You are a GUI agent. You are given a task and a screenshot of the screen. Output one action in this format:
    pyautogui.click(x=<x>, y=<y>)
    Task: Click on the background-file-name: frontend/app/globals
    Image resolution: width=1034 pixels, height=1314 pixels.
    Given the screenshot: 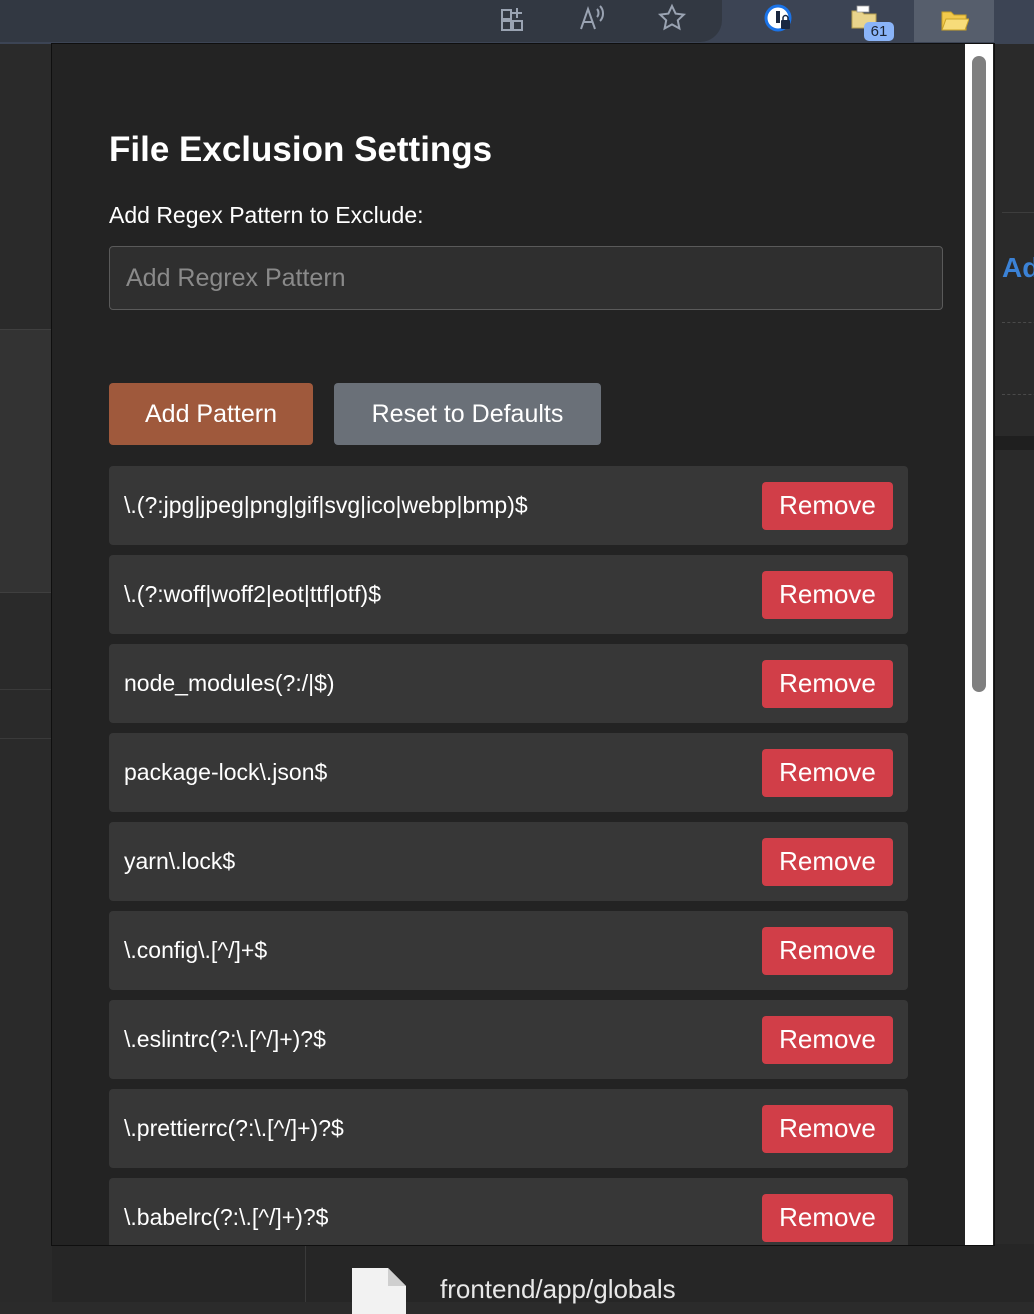 What is the action you would take?
    pyautogui.click(x=558, y=1289)
    